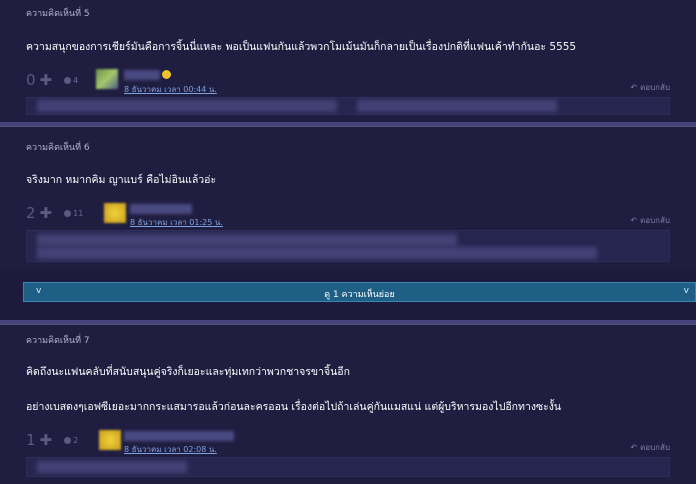 The width and height of the screenshot is (696, 484). Describe the element at coordinates (31, 213) in the screenshot. I see `vote-count: 2` at that location.